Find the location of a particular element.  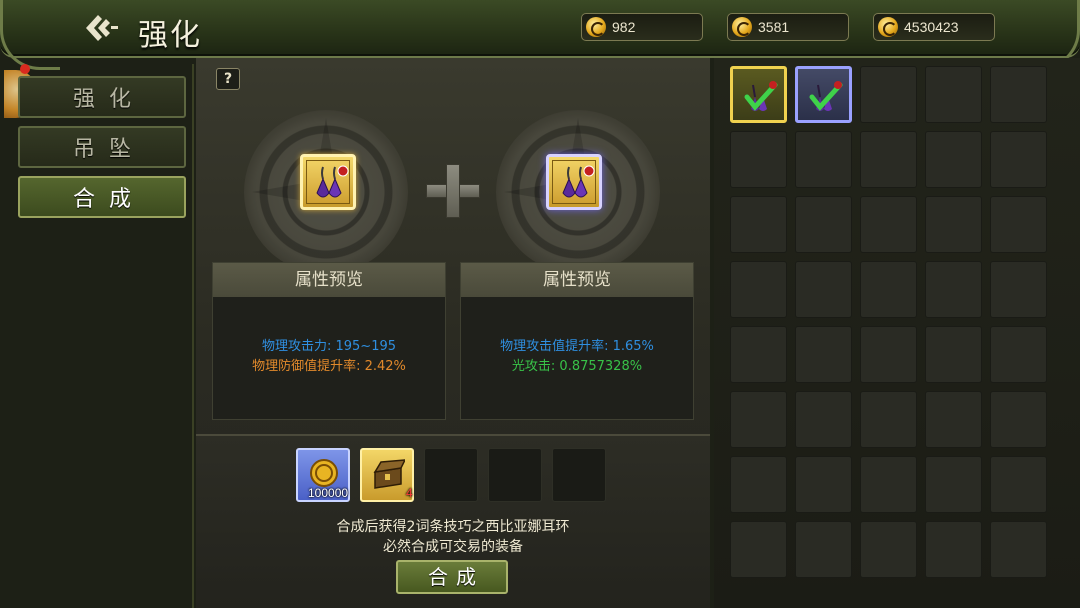

attribute-preview-left: 属性预览 物理攻击力: 195~195 物理防御值提升率: 2.42% is located at coordinates (329, 341).